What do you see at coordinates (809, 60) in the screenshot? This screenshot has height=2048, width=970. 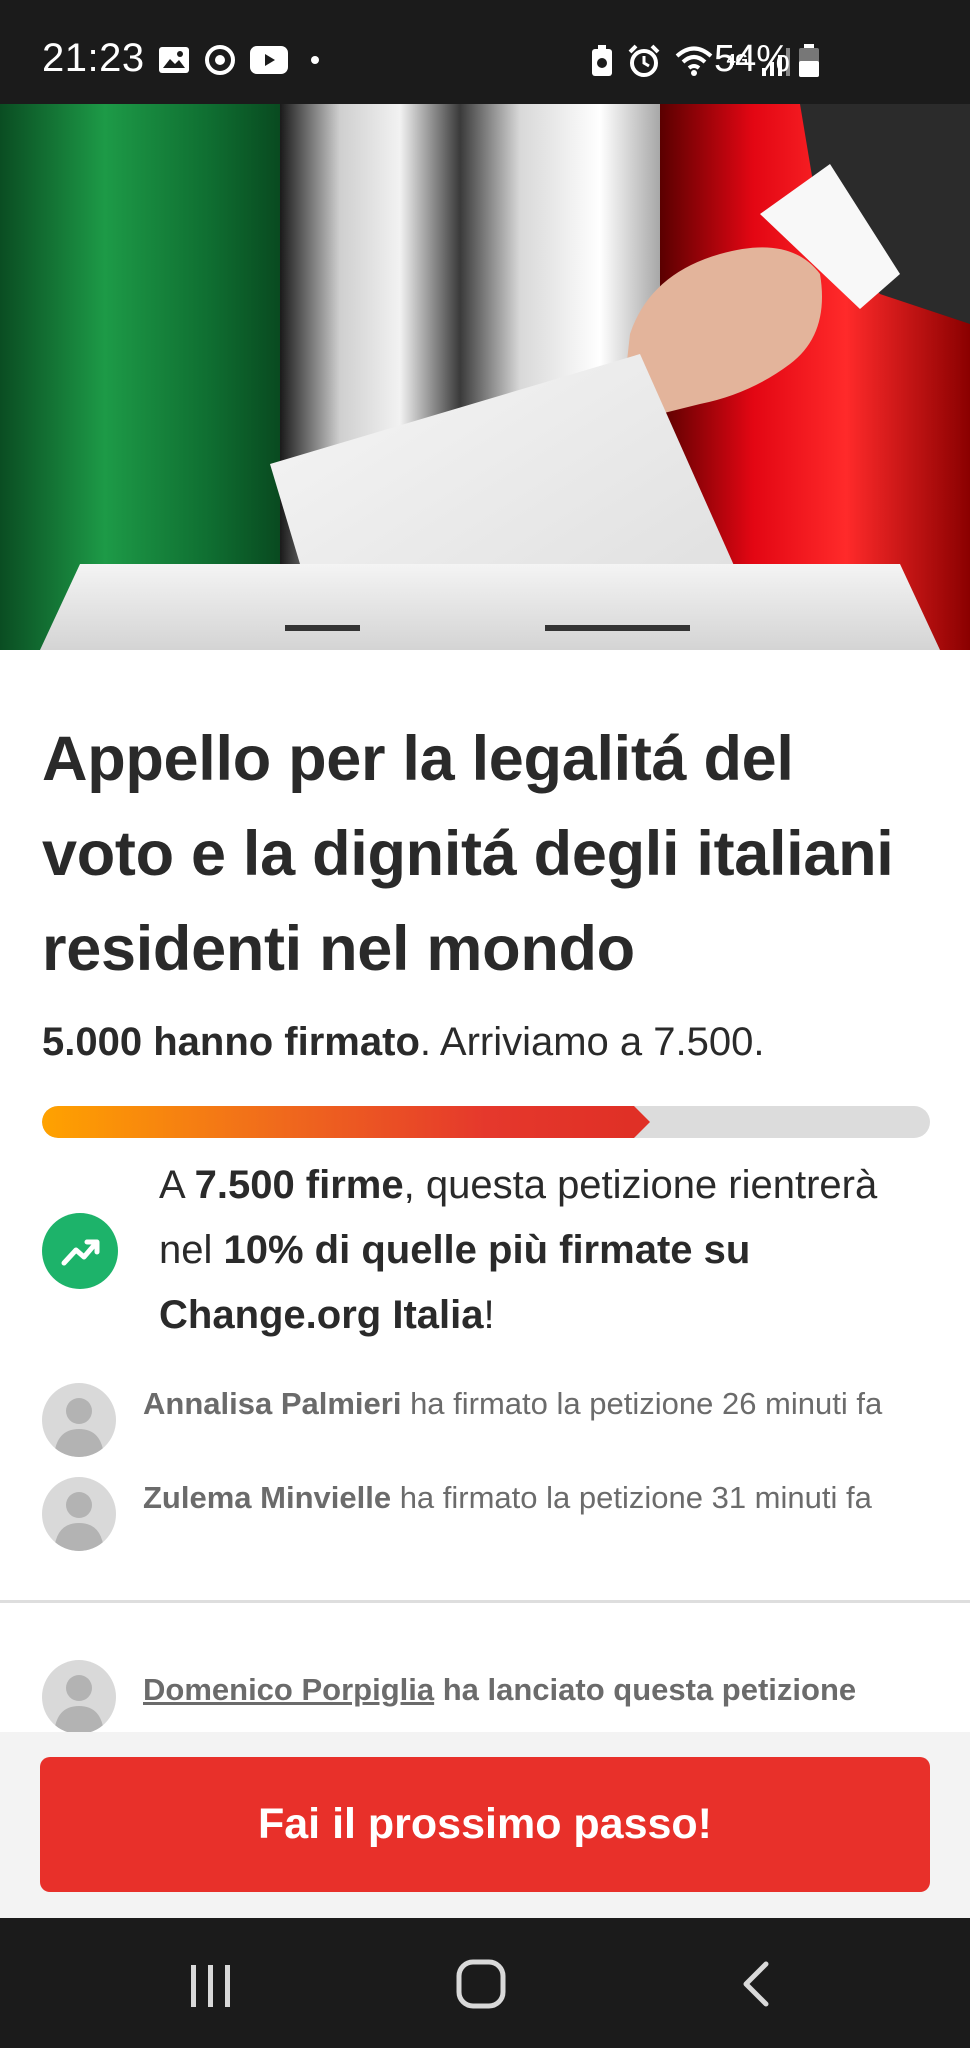 I see `battery-icon` at bounding box center [809, 60].